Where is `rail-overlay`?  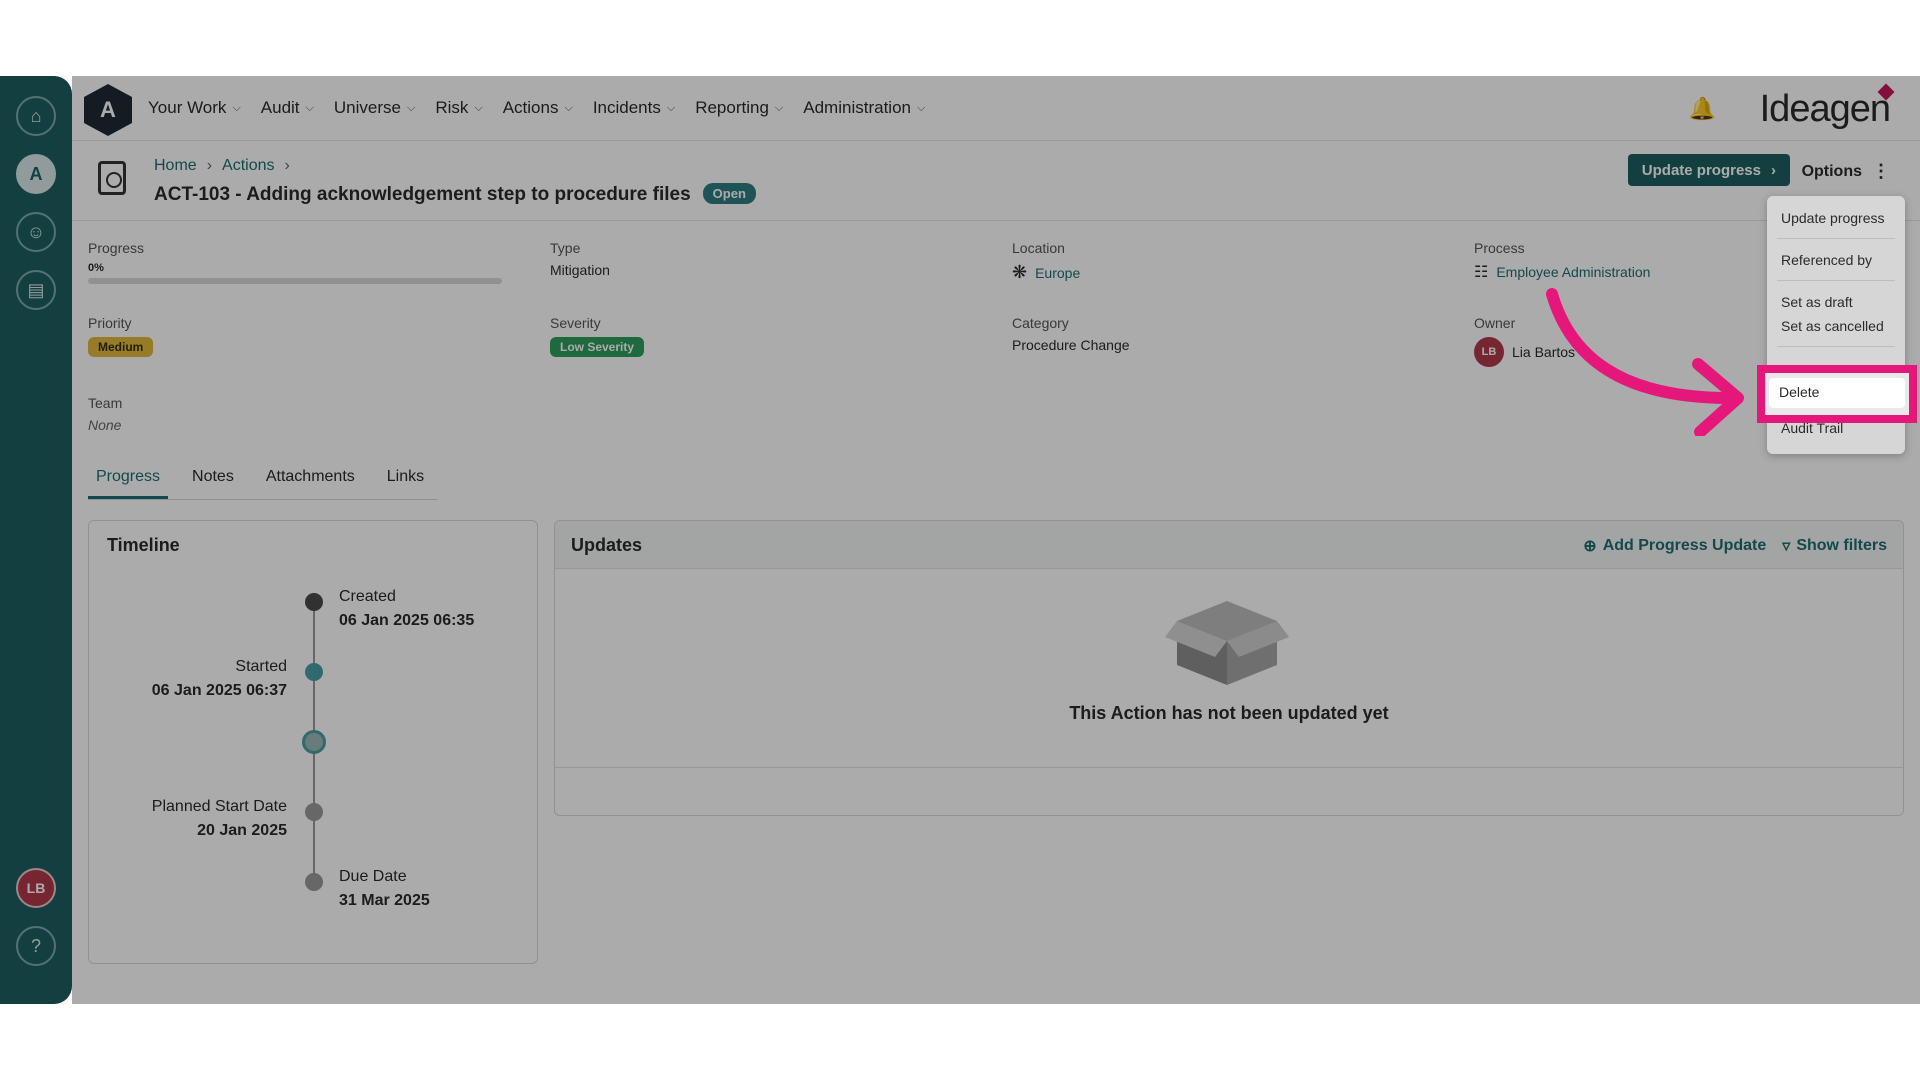
rail-overlay is located at coordinates (36, 540).